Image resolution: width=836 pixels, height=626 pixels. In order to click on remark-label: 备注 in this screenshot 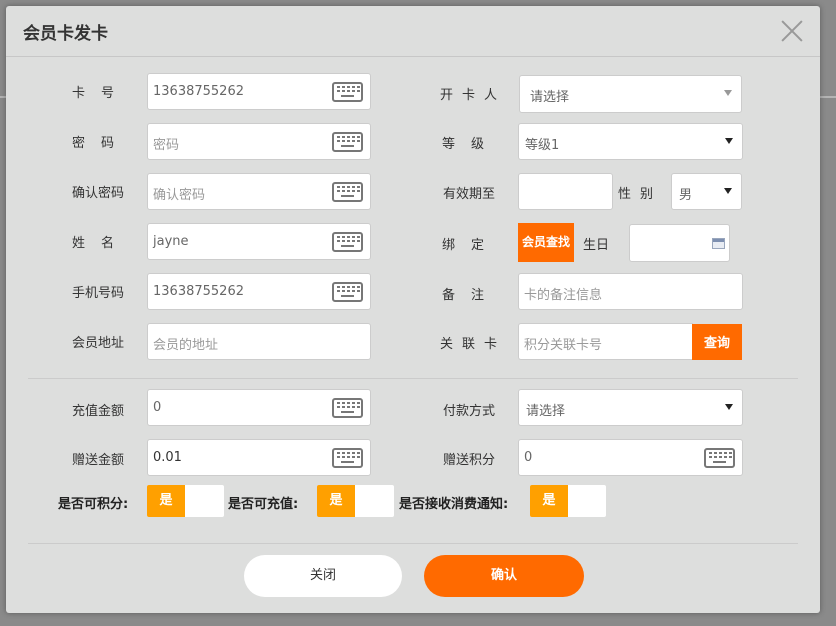, I will do `click(471, 295)`.